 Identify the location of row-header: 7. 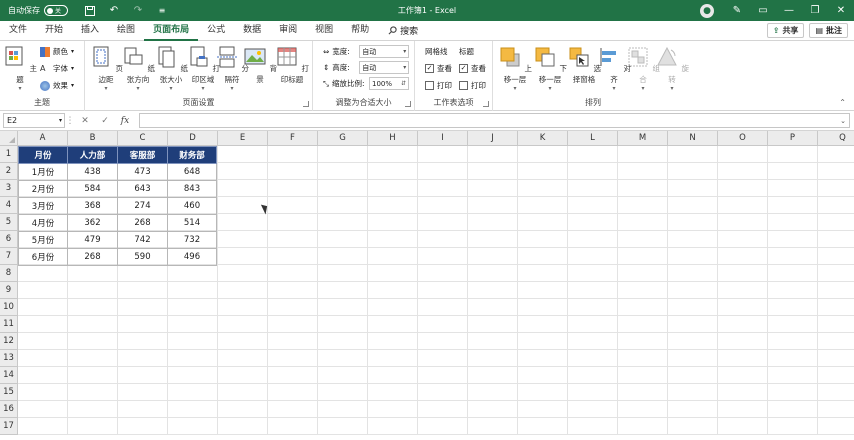
(9, 256).